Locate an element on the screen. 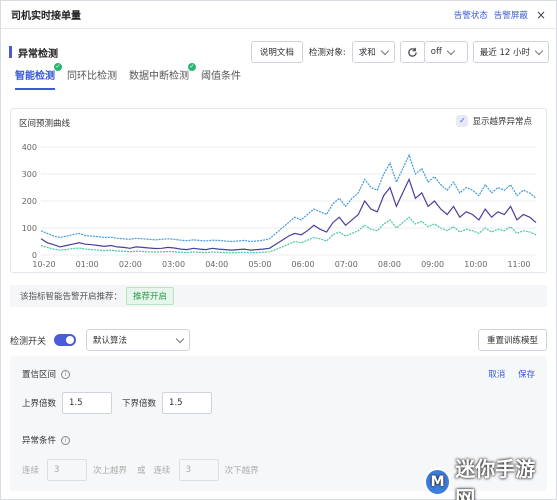  x-tick-label: 09:00 is located at coordinates (432, 264).